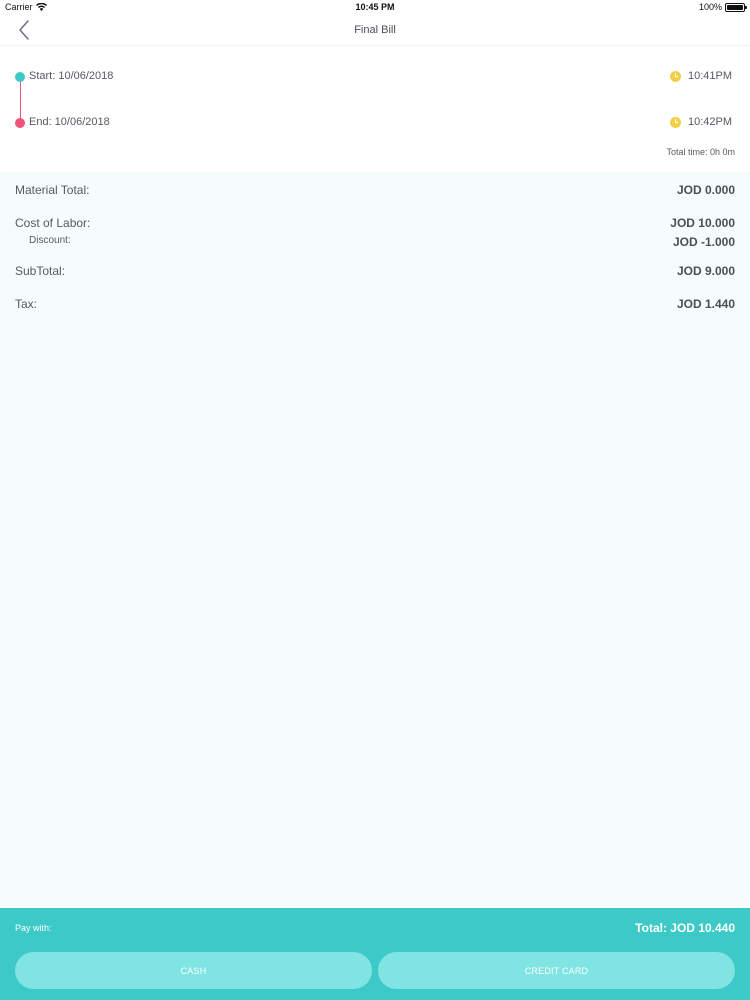  I want to click on labor-cost-label: Cost of Labor:, so click(53, 223).